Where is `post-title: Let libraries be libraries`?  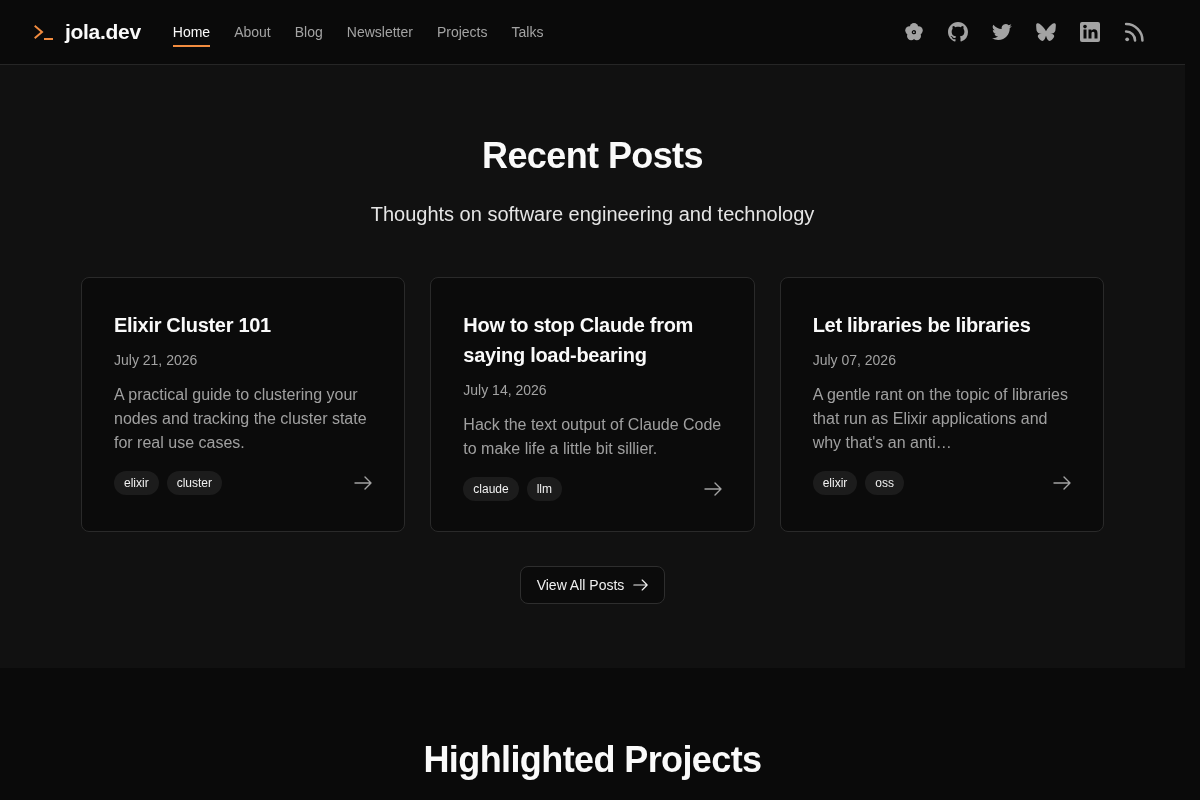
post-title: Let libraries be libraries is located at coordinates (941, 325).